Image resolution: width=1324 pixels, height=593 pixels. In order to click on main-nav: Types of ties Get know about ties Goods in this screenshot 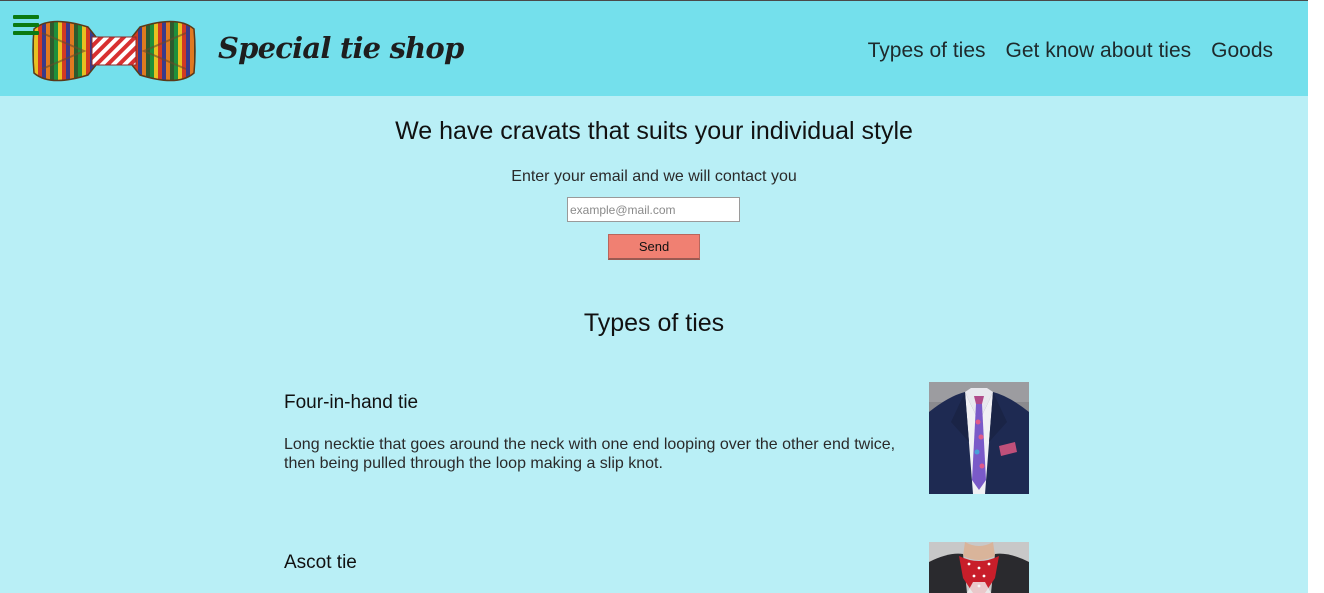, I will do `click(1070, 51)`.